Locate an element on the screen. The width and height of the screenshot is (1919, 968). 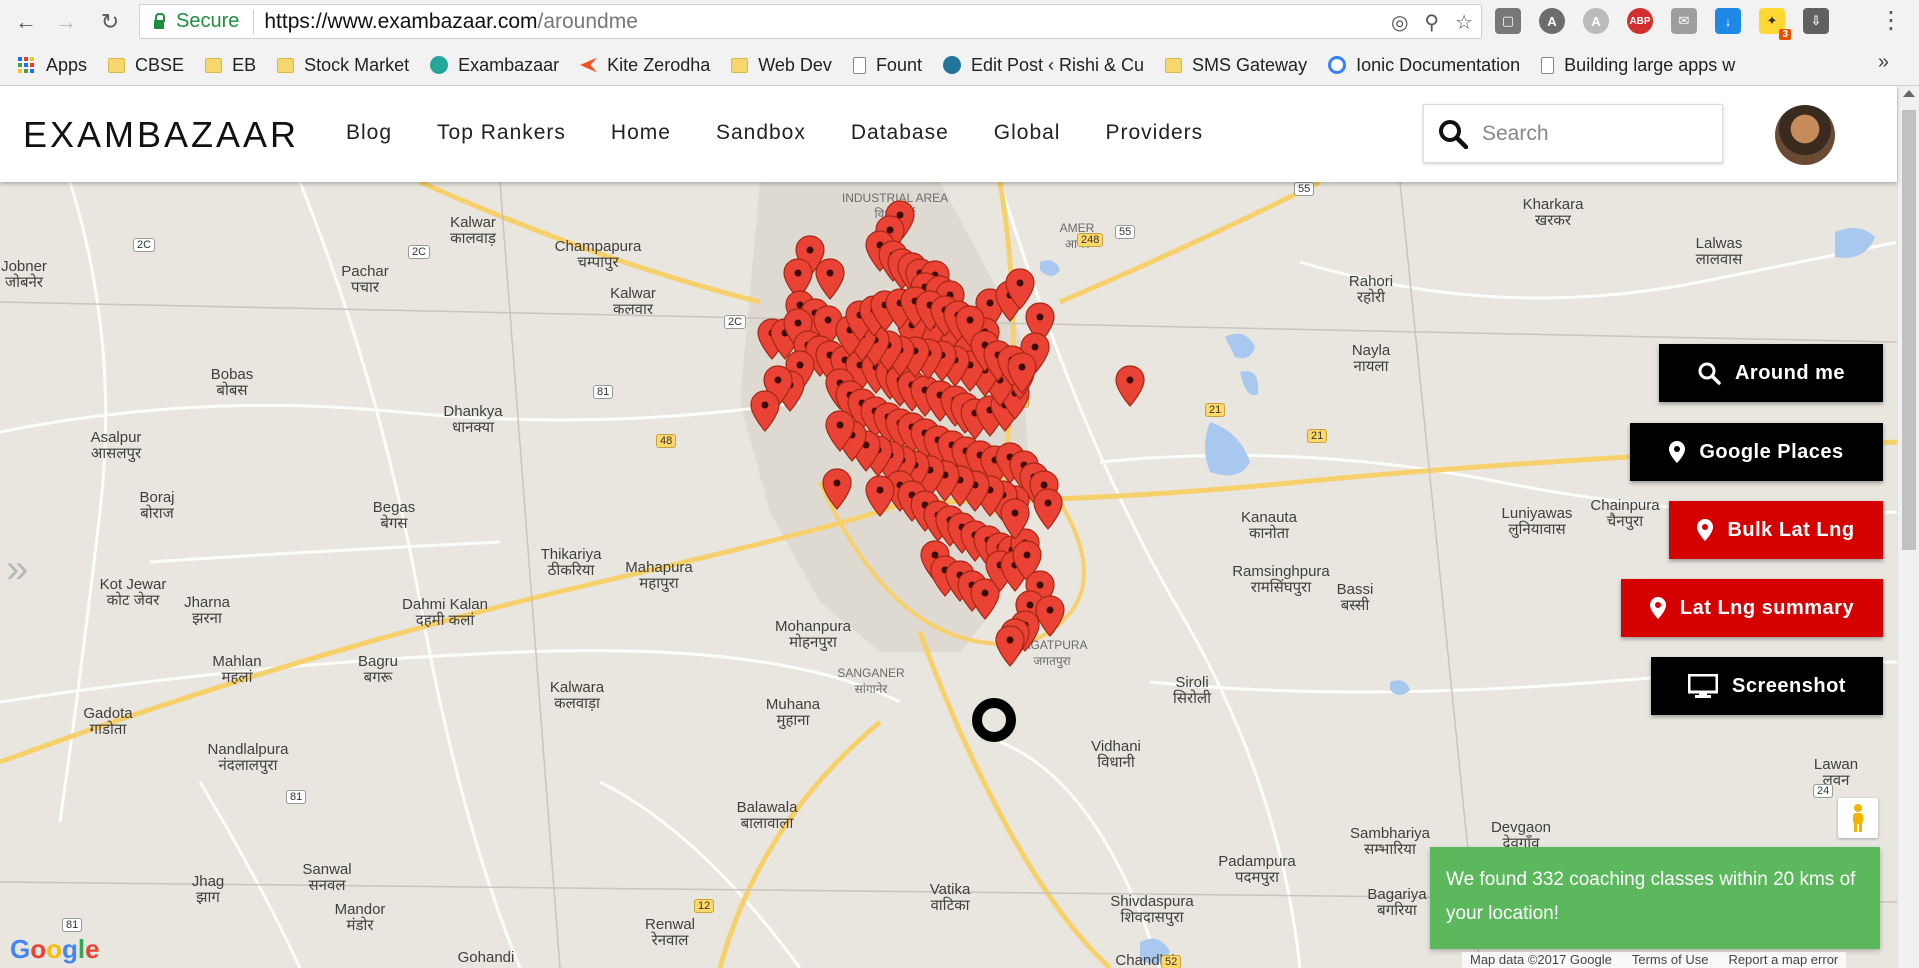
scrollbar-thumb is located at coordinates (1909, 330).